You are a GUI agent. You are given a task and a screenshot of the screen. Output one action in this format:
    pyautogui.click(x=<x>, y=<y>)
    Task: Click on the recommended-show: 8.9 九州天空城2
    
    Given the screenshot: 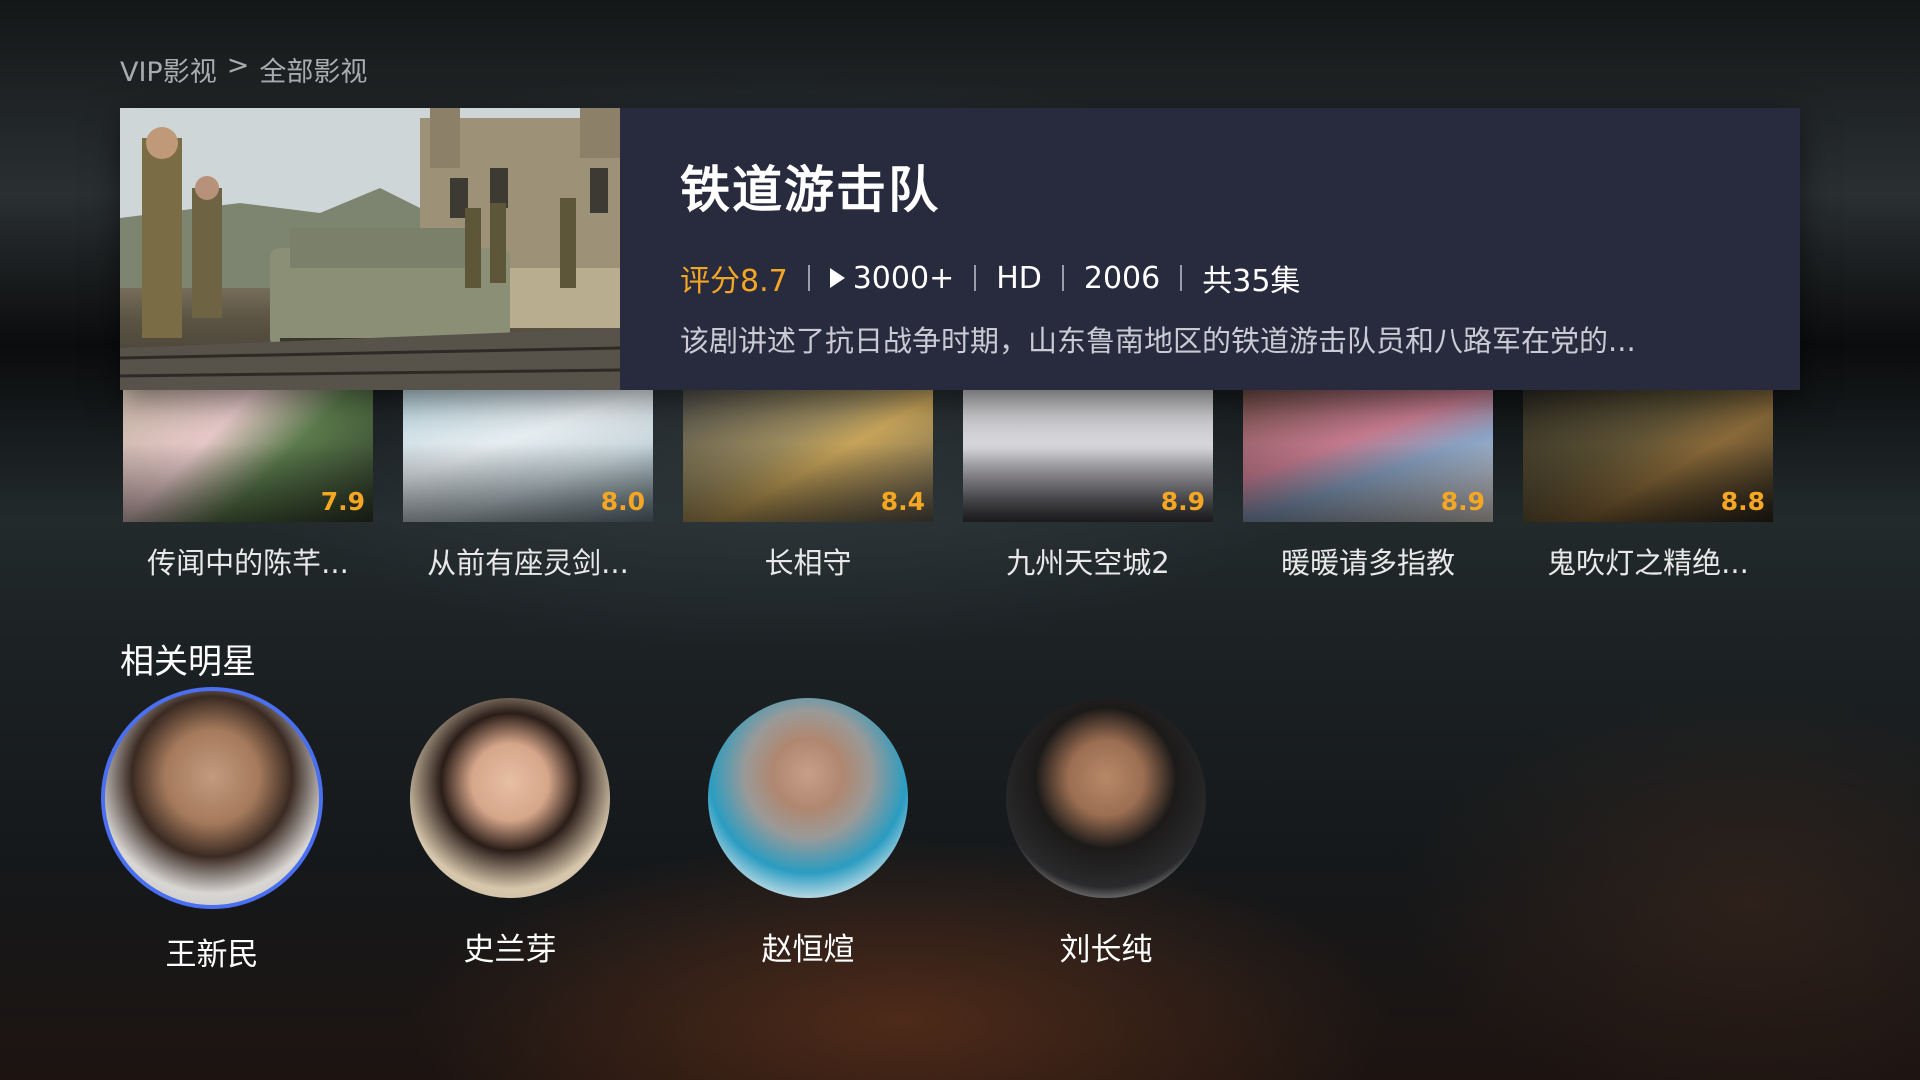 What is the action you would take?
    pyautogui.click(x=1088, y=486)
    